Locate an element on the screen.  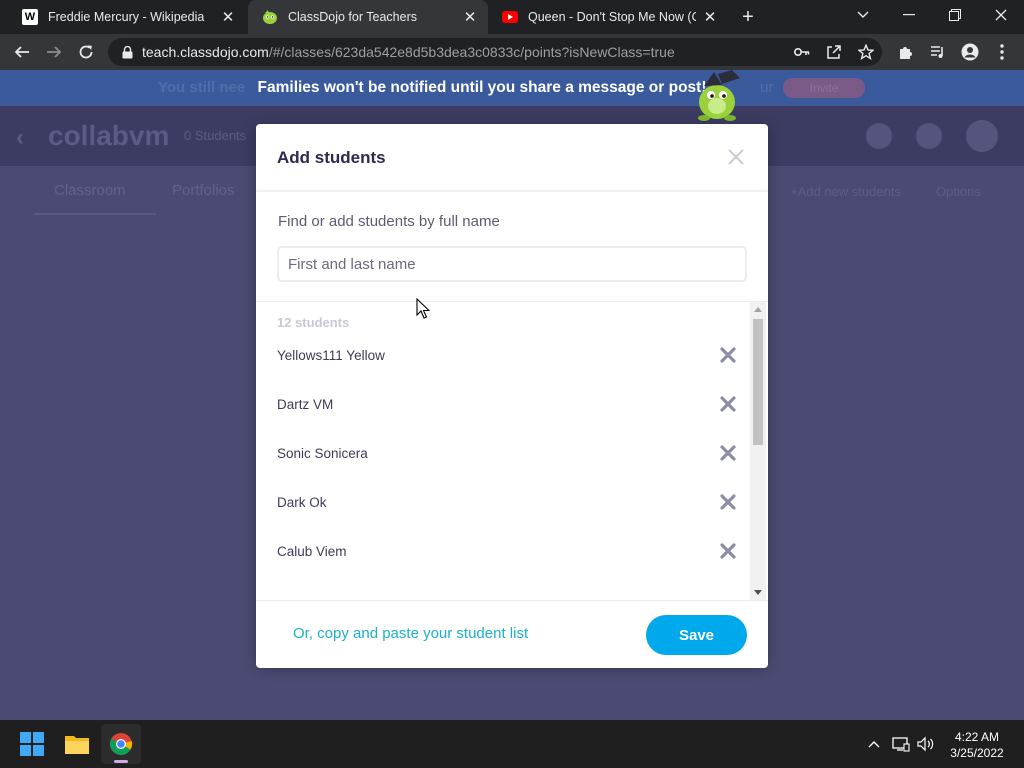
bookmark-star-icon is located at coordinates (866, 52).